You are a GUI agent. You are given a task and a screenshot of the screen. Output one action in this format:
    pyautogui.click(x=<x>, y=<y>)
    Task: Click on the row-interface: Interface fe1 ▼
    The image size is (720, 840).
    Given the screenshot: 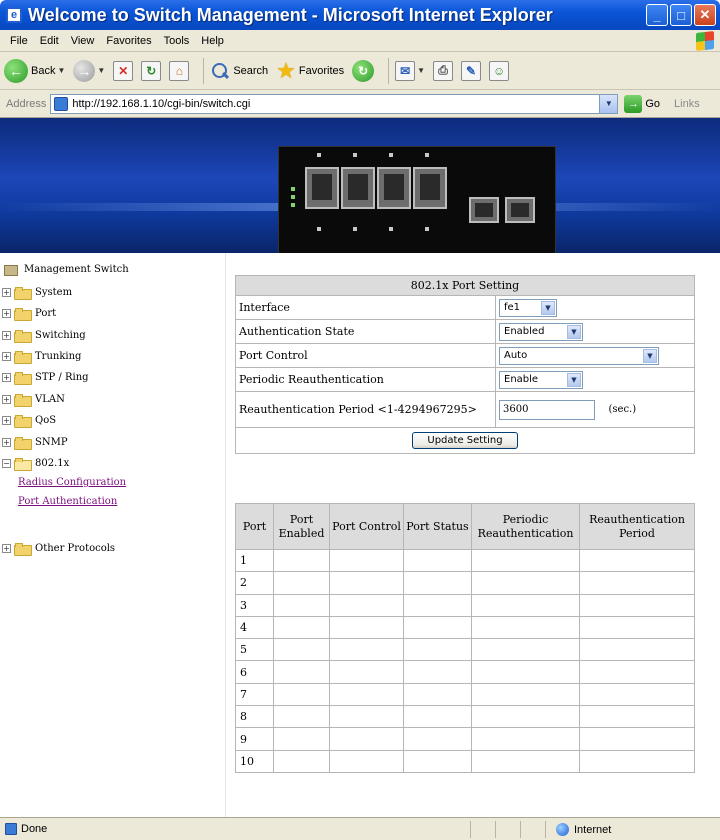 What is the action you would take?
    pyautogui.click(x=465, y=307)
    